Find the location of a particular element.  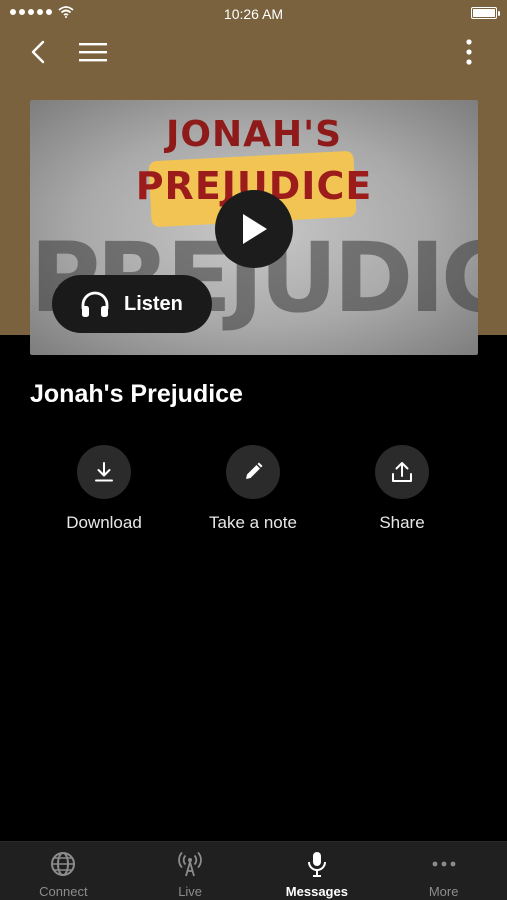

download-button: Download is located at coordinates (104, 489).